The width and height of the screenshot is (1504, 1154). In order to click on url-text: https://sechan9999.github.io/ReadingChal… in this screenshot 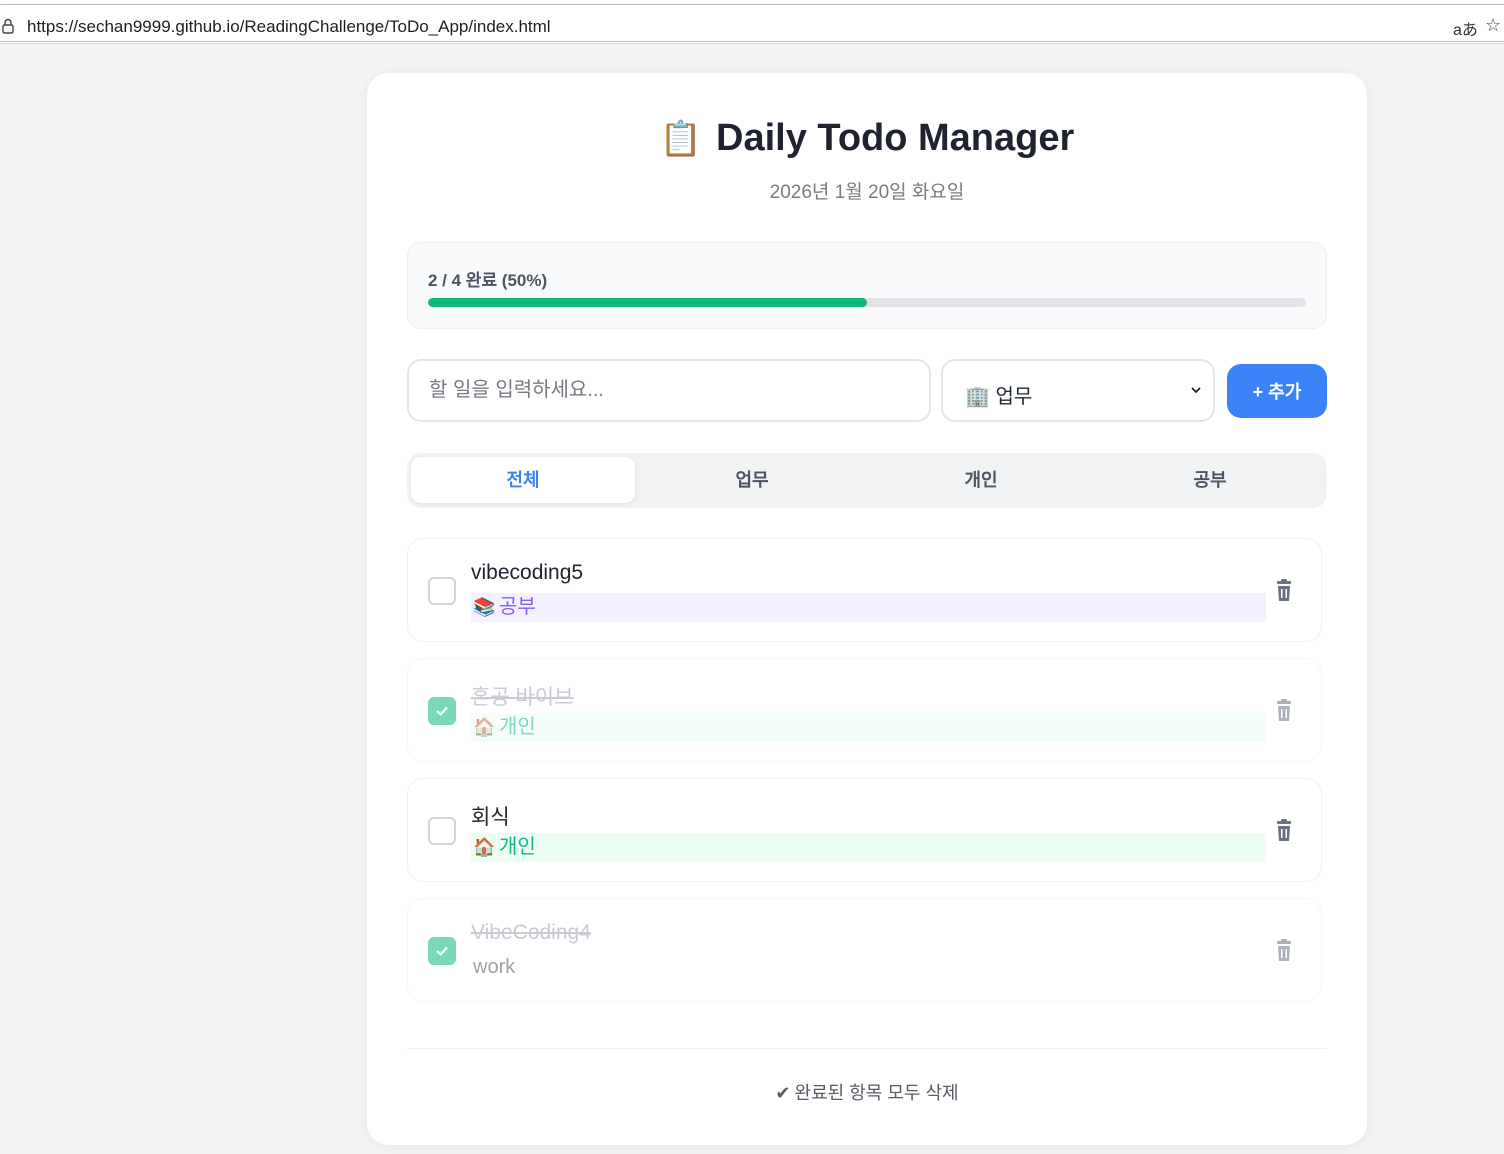, I will do `click(289, 27)`.